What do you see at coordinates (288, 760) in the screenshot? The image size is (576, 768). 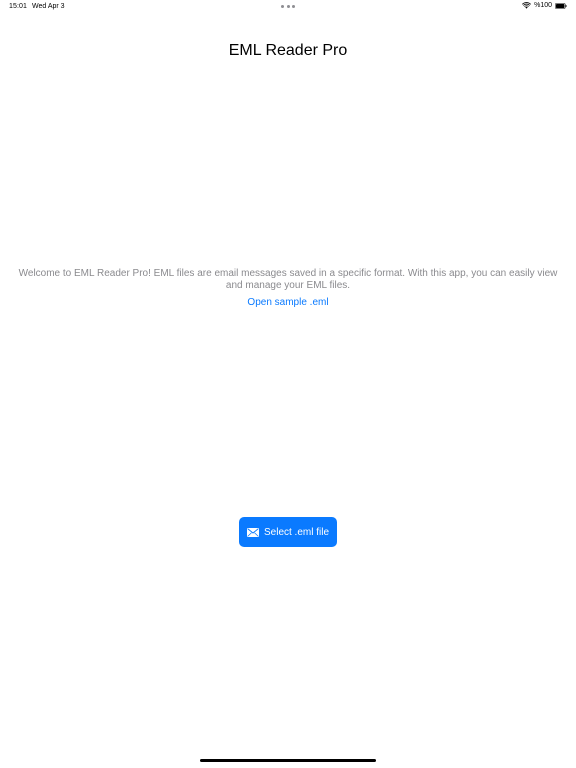 I see `home-indicator` at bounding box center [288, 760].